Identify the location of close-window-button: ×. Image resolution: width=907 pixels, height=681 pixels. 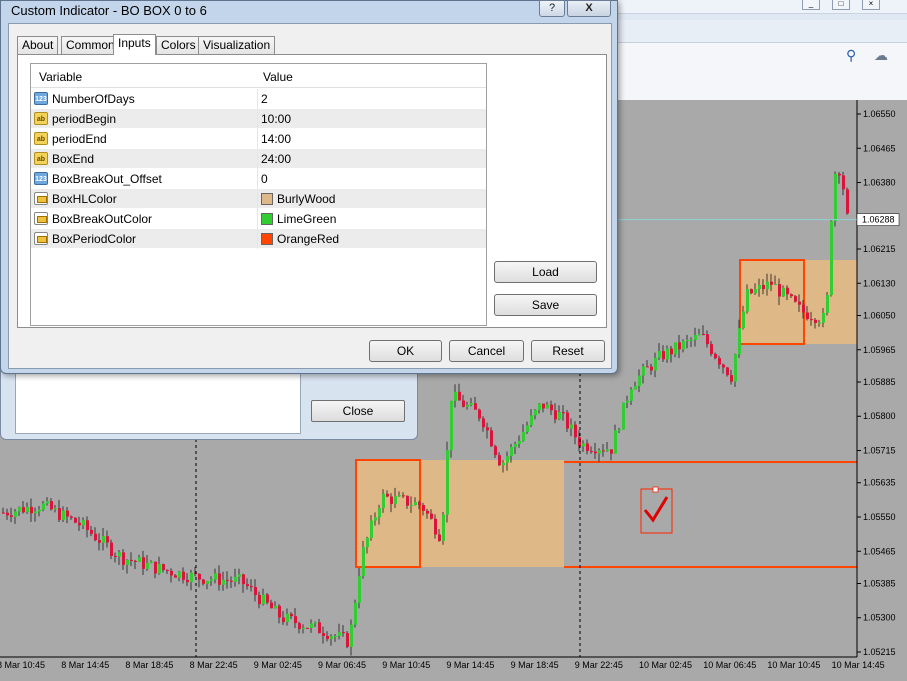
(871, 5).